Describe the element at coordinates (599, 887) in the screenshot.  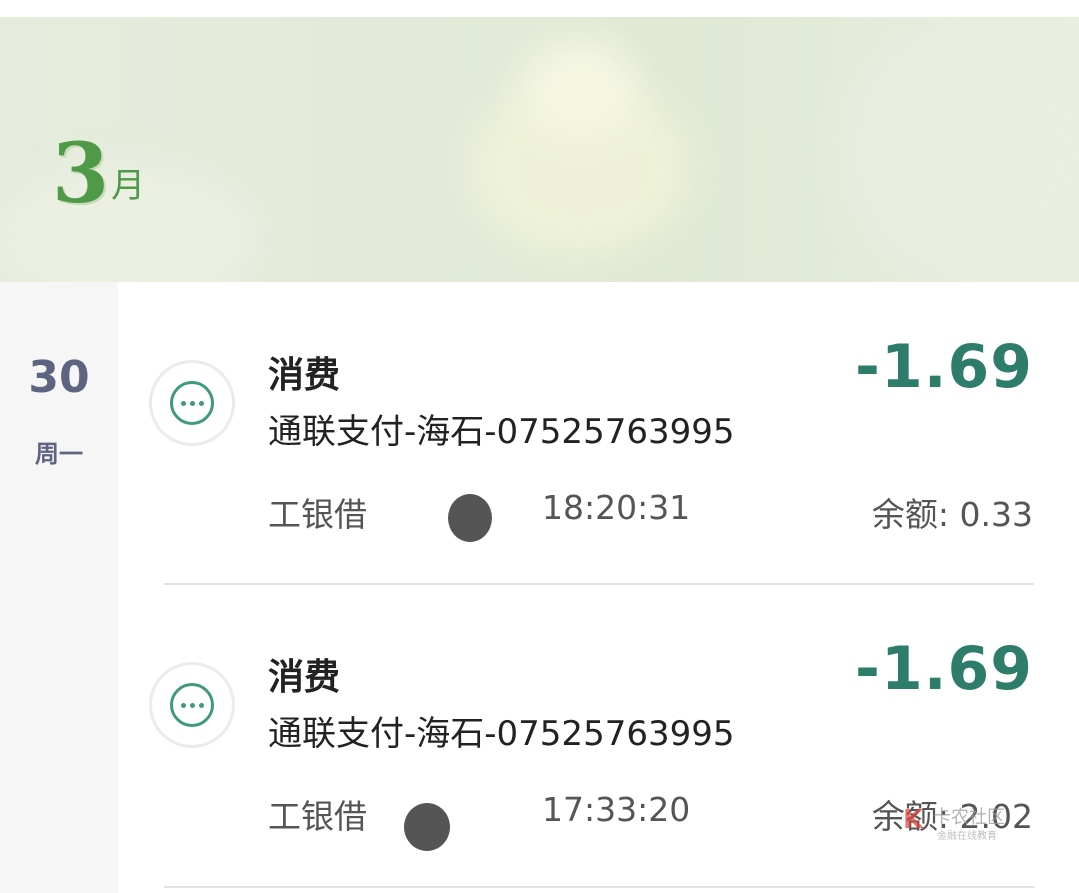
I see `divider` at that location.